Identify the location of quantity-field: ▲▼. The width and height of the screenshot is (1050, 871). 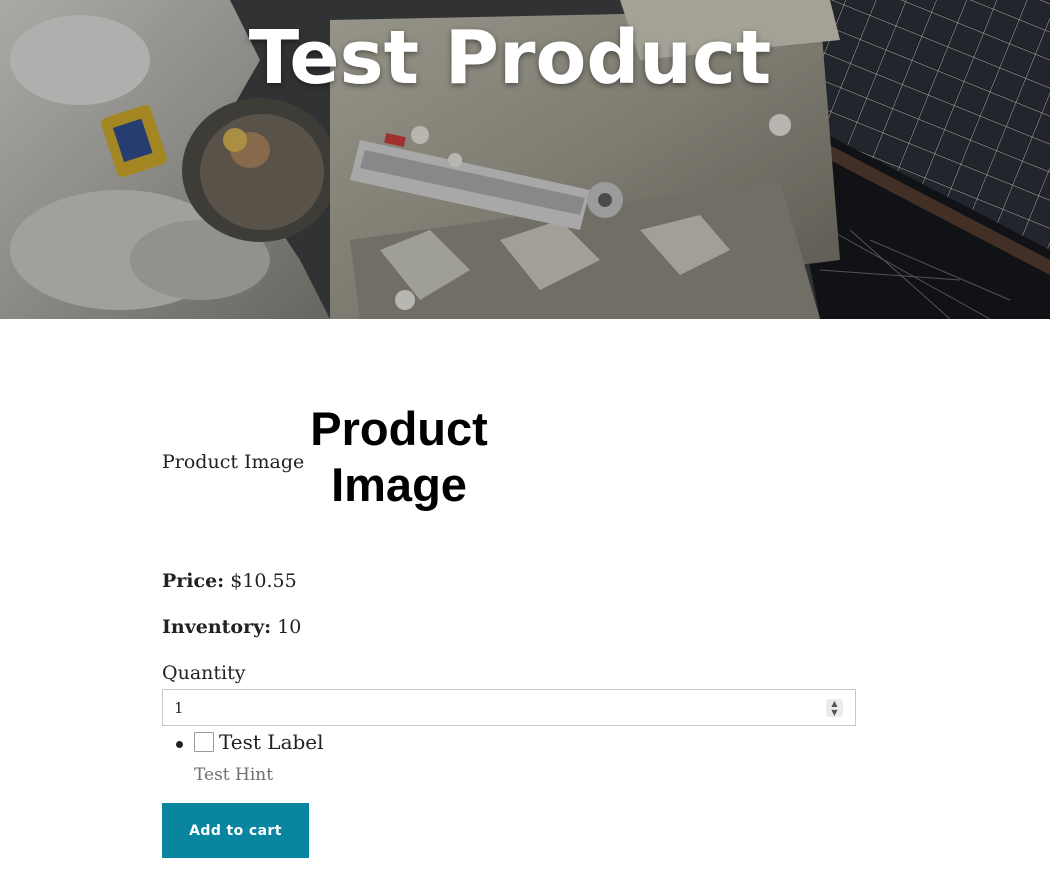
(509, 707).